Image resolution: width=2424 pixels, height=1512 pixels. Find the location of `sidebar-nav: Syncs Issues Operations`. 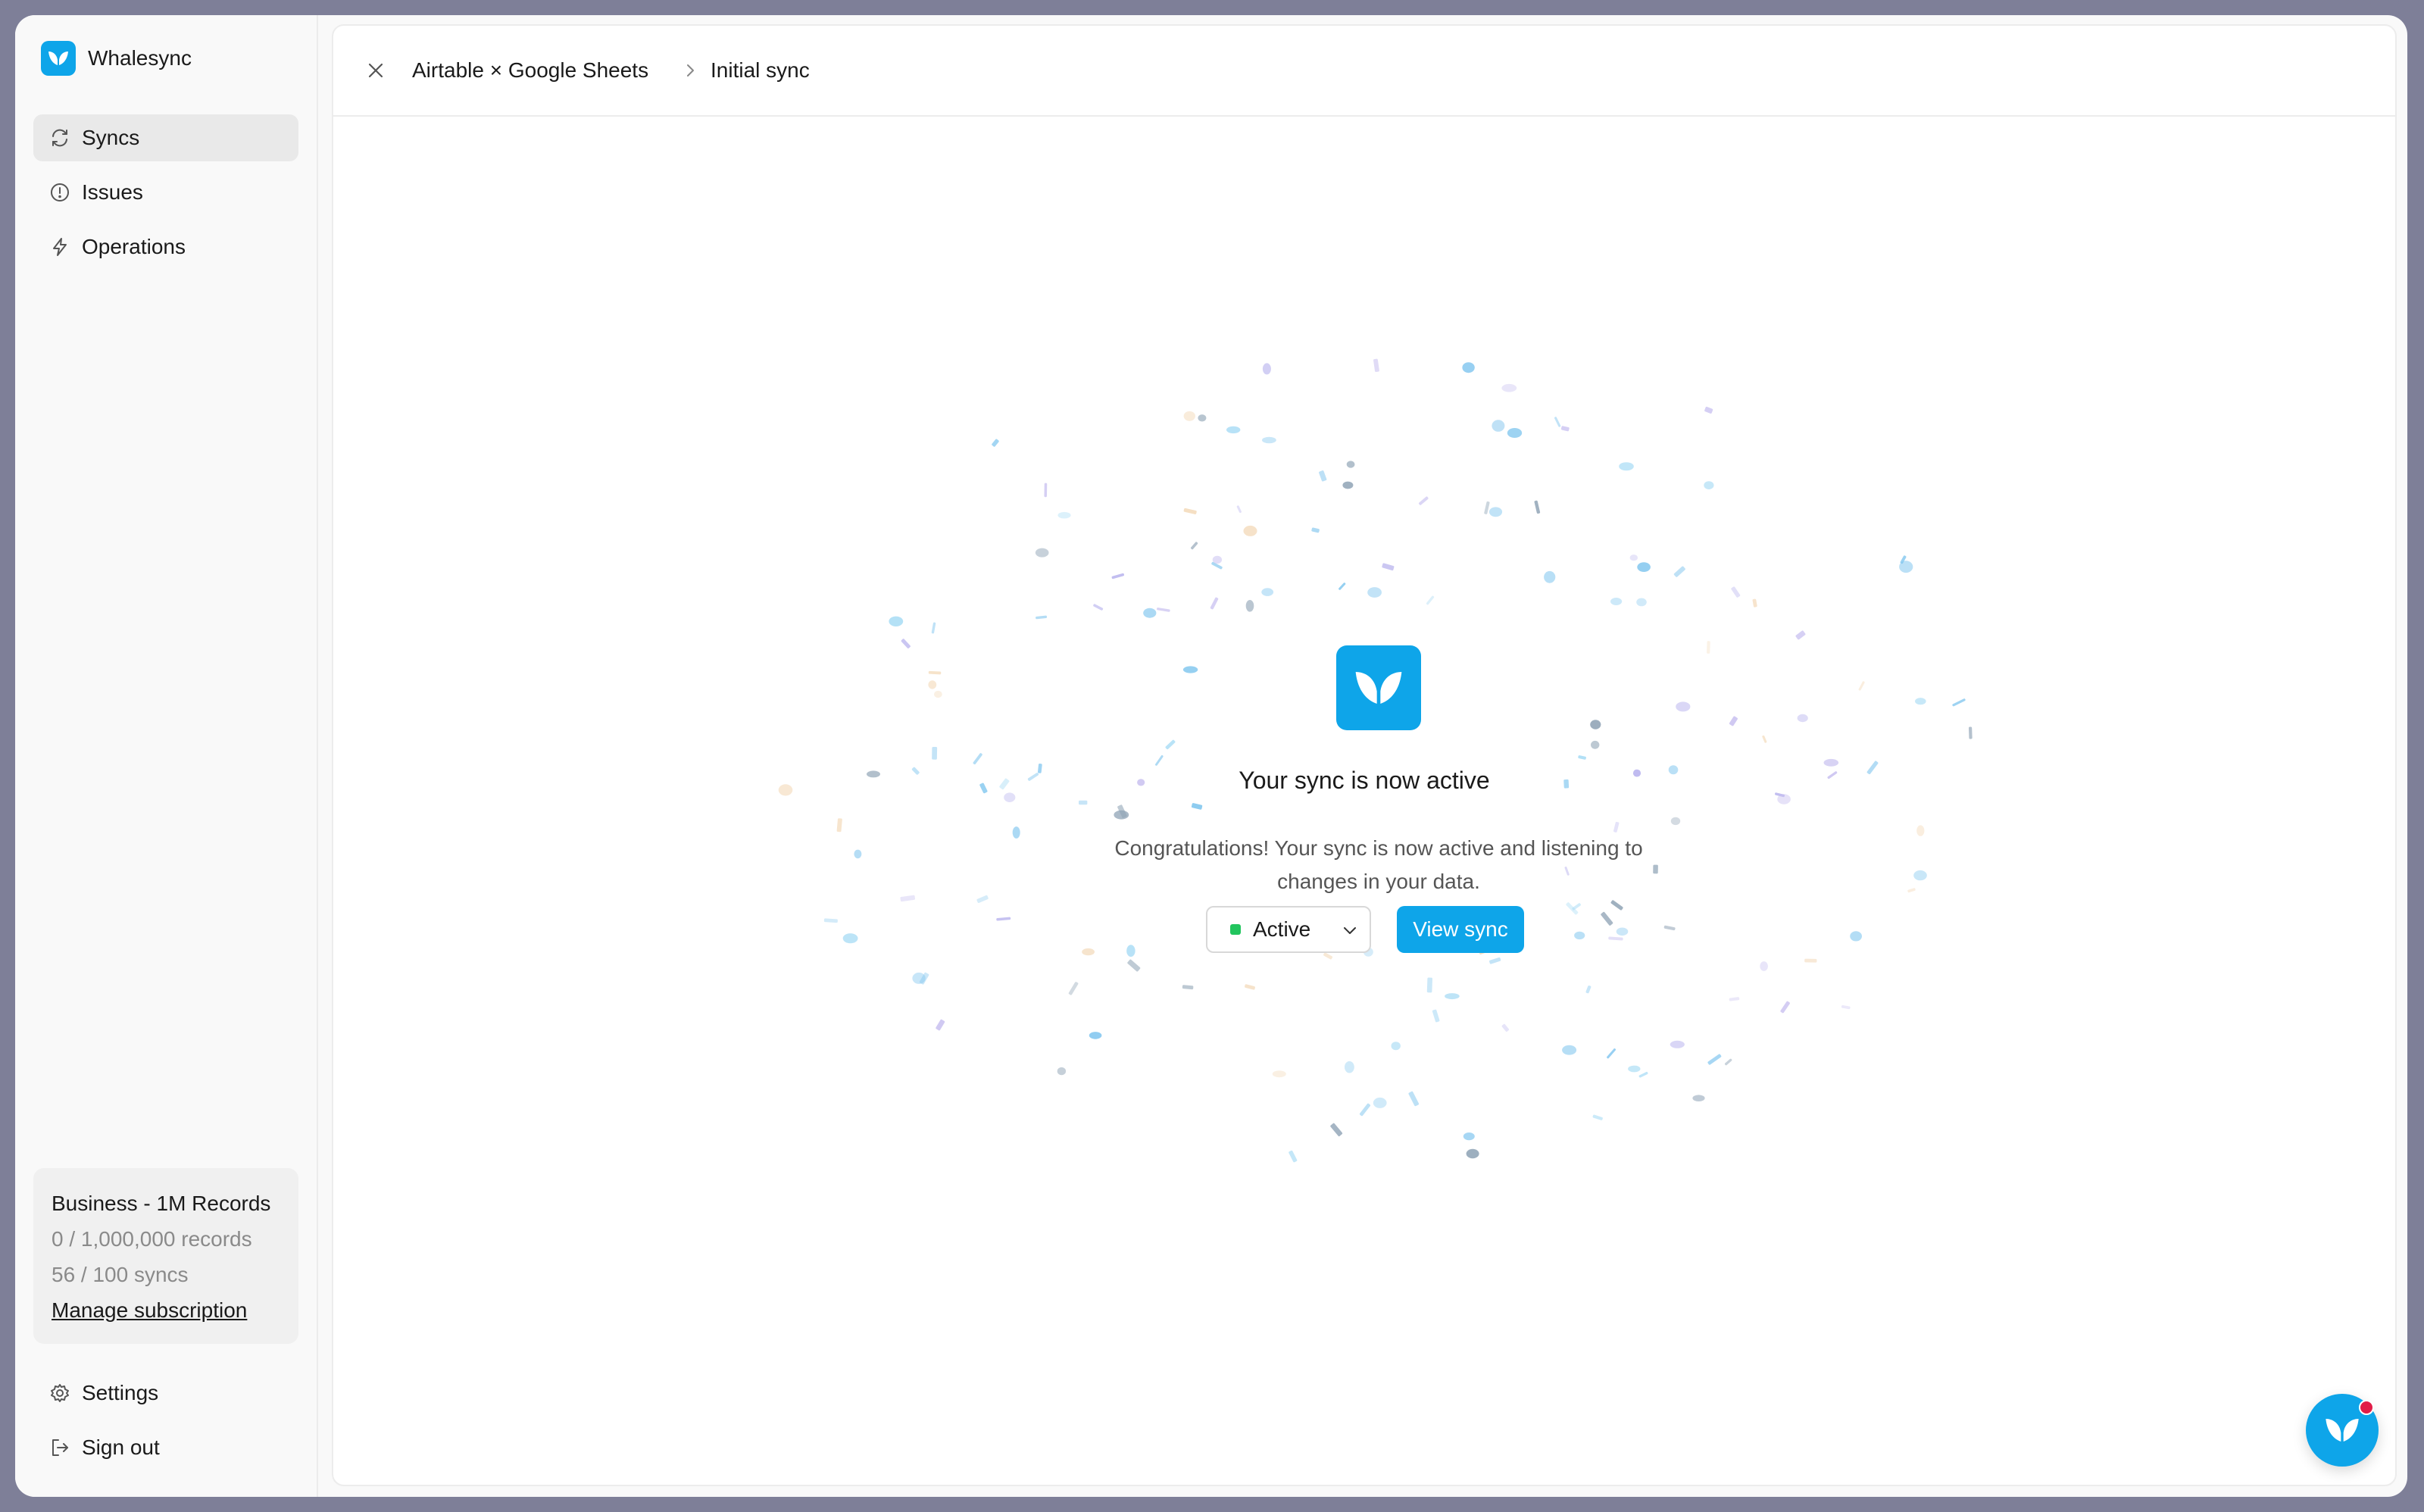

sidebar-nav: Syncs Issues Operations is located at coordinates (165, 196).